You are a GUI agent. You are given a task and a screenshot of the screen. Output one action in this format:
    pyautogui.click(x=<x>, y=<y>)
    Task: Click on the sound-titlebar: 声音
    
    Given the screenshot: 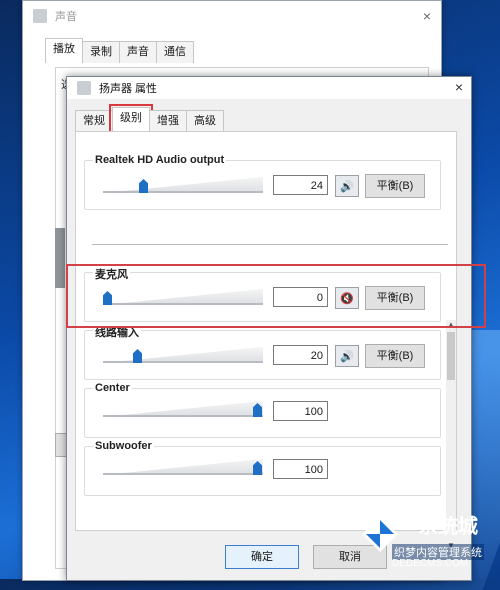 What is the action you would take?
    pyautogui.click(x=232, y=16)
    